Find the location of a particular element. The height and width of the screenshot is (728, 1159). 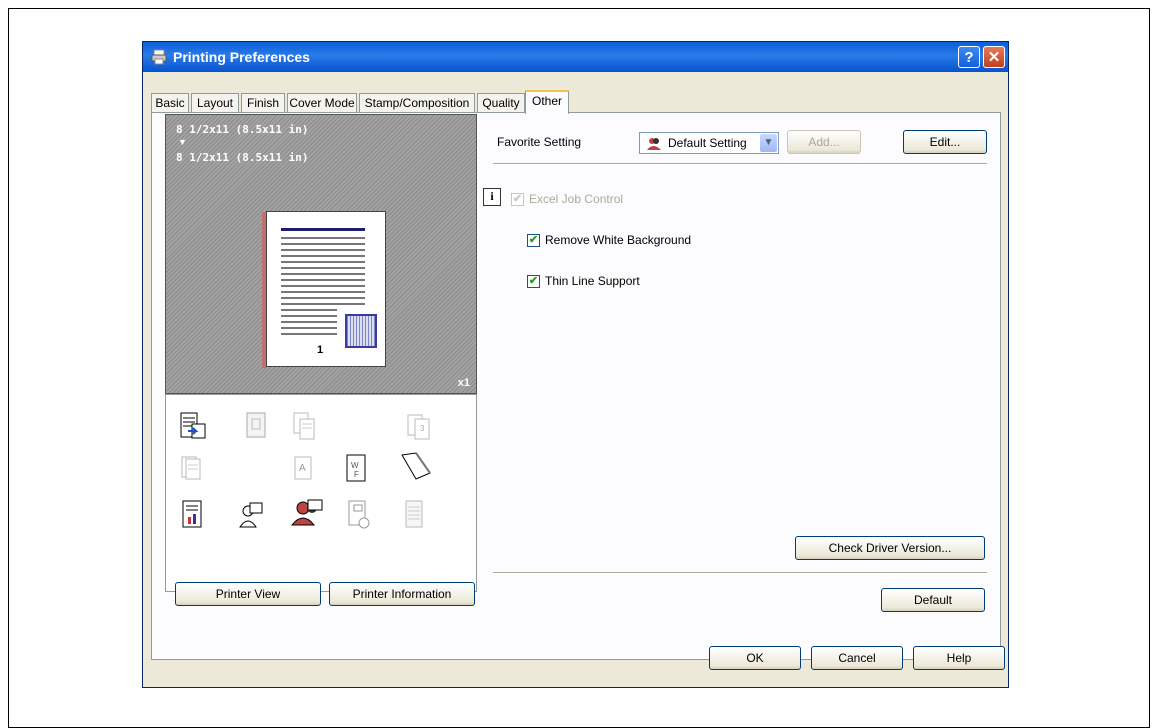

help-button: Help is located at coordinates (959, 658).